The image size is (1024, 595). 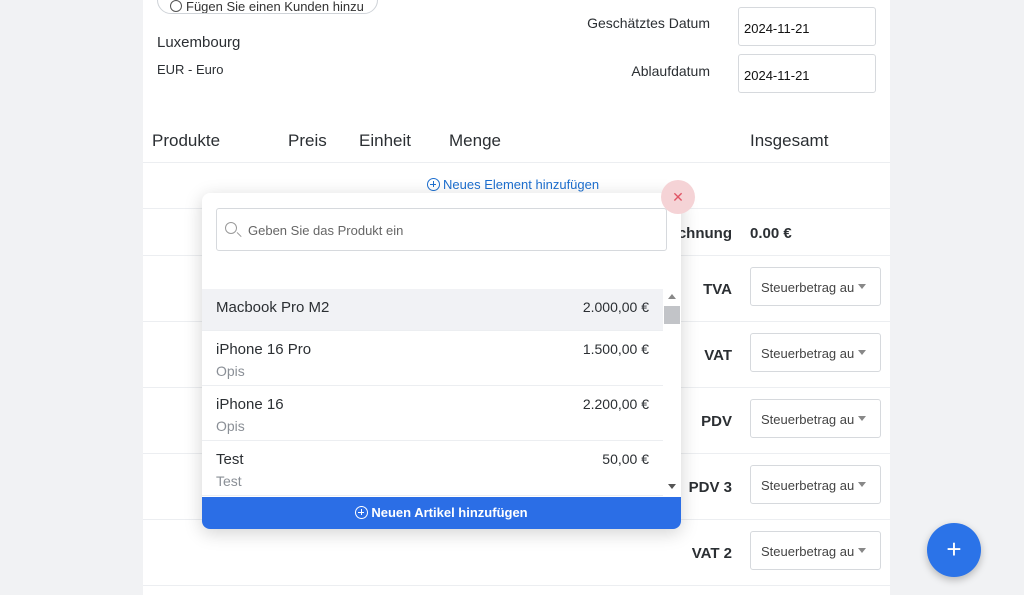 What do you see at coordinates (807, 73) in the screenshot?
I see `expiry-date-input: 2024-11-21` at bounding box center [807, 73].